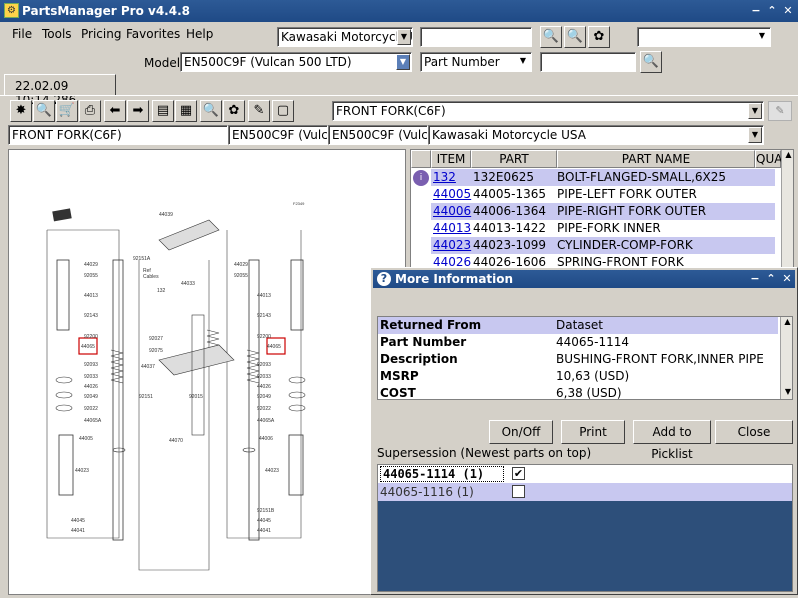 The height and width of the screenshot is (598, 798). What do you see at coordinates (452, 245) in the screenshot?
I see `item-link: 44023` at bounding box center [452, 245].